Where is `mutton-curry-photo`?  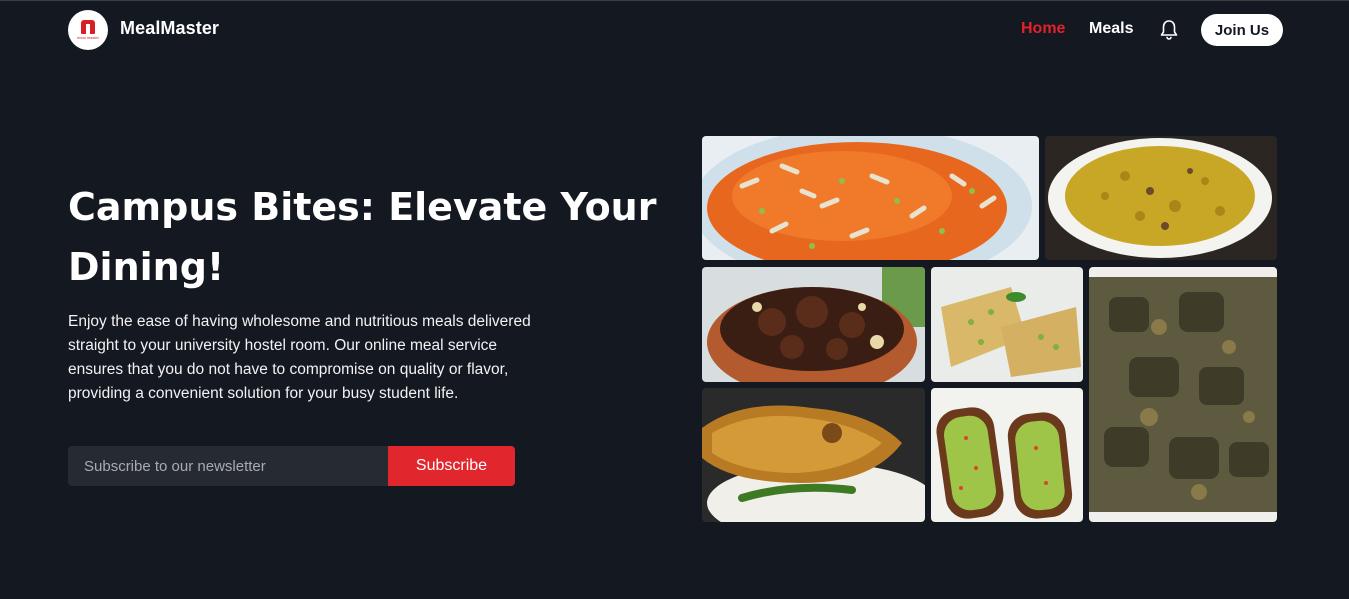
mutton-curry-photo is located at coordinates (1183, 394).